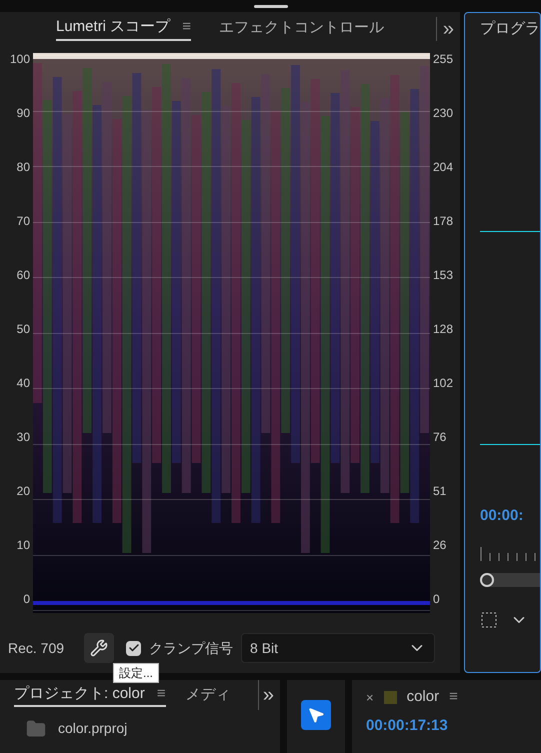 Image resolution: width=541 pixels, height=753 pixels. Describe the element at coordinates (407, 726) in the screenshot. I see `timecode: 00:00:17:13` at that location.